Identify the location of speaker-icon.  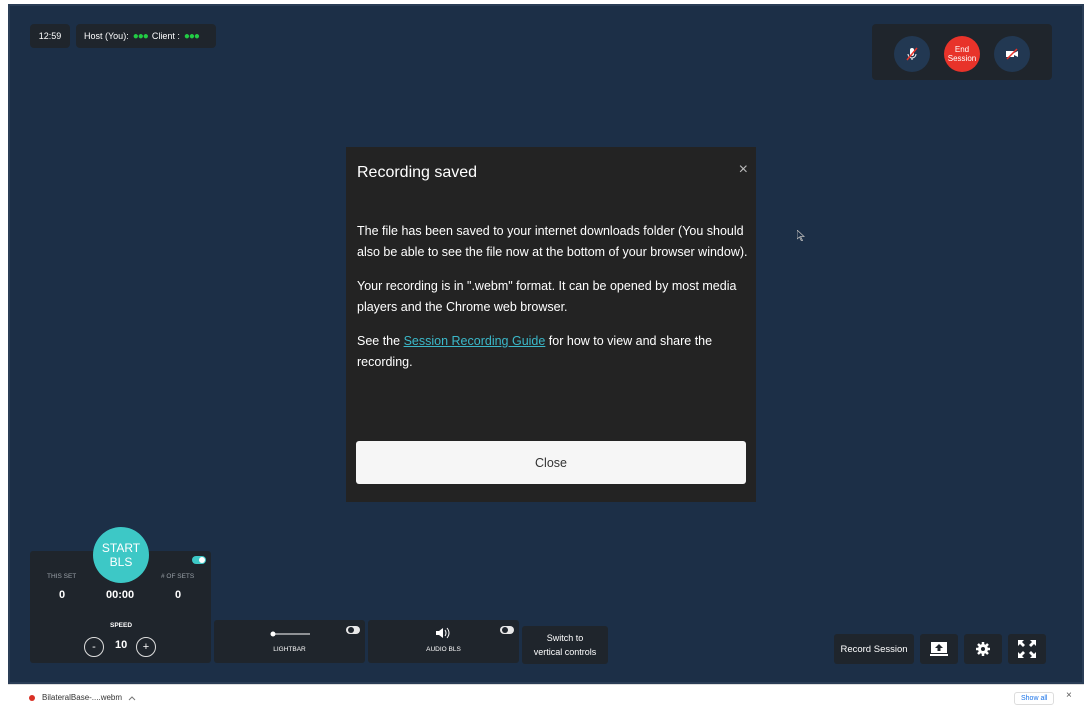
(443, 633).